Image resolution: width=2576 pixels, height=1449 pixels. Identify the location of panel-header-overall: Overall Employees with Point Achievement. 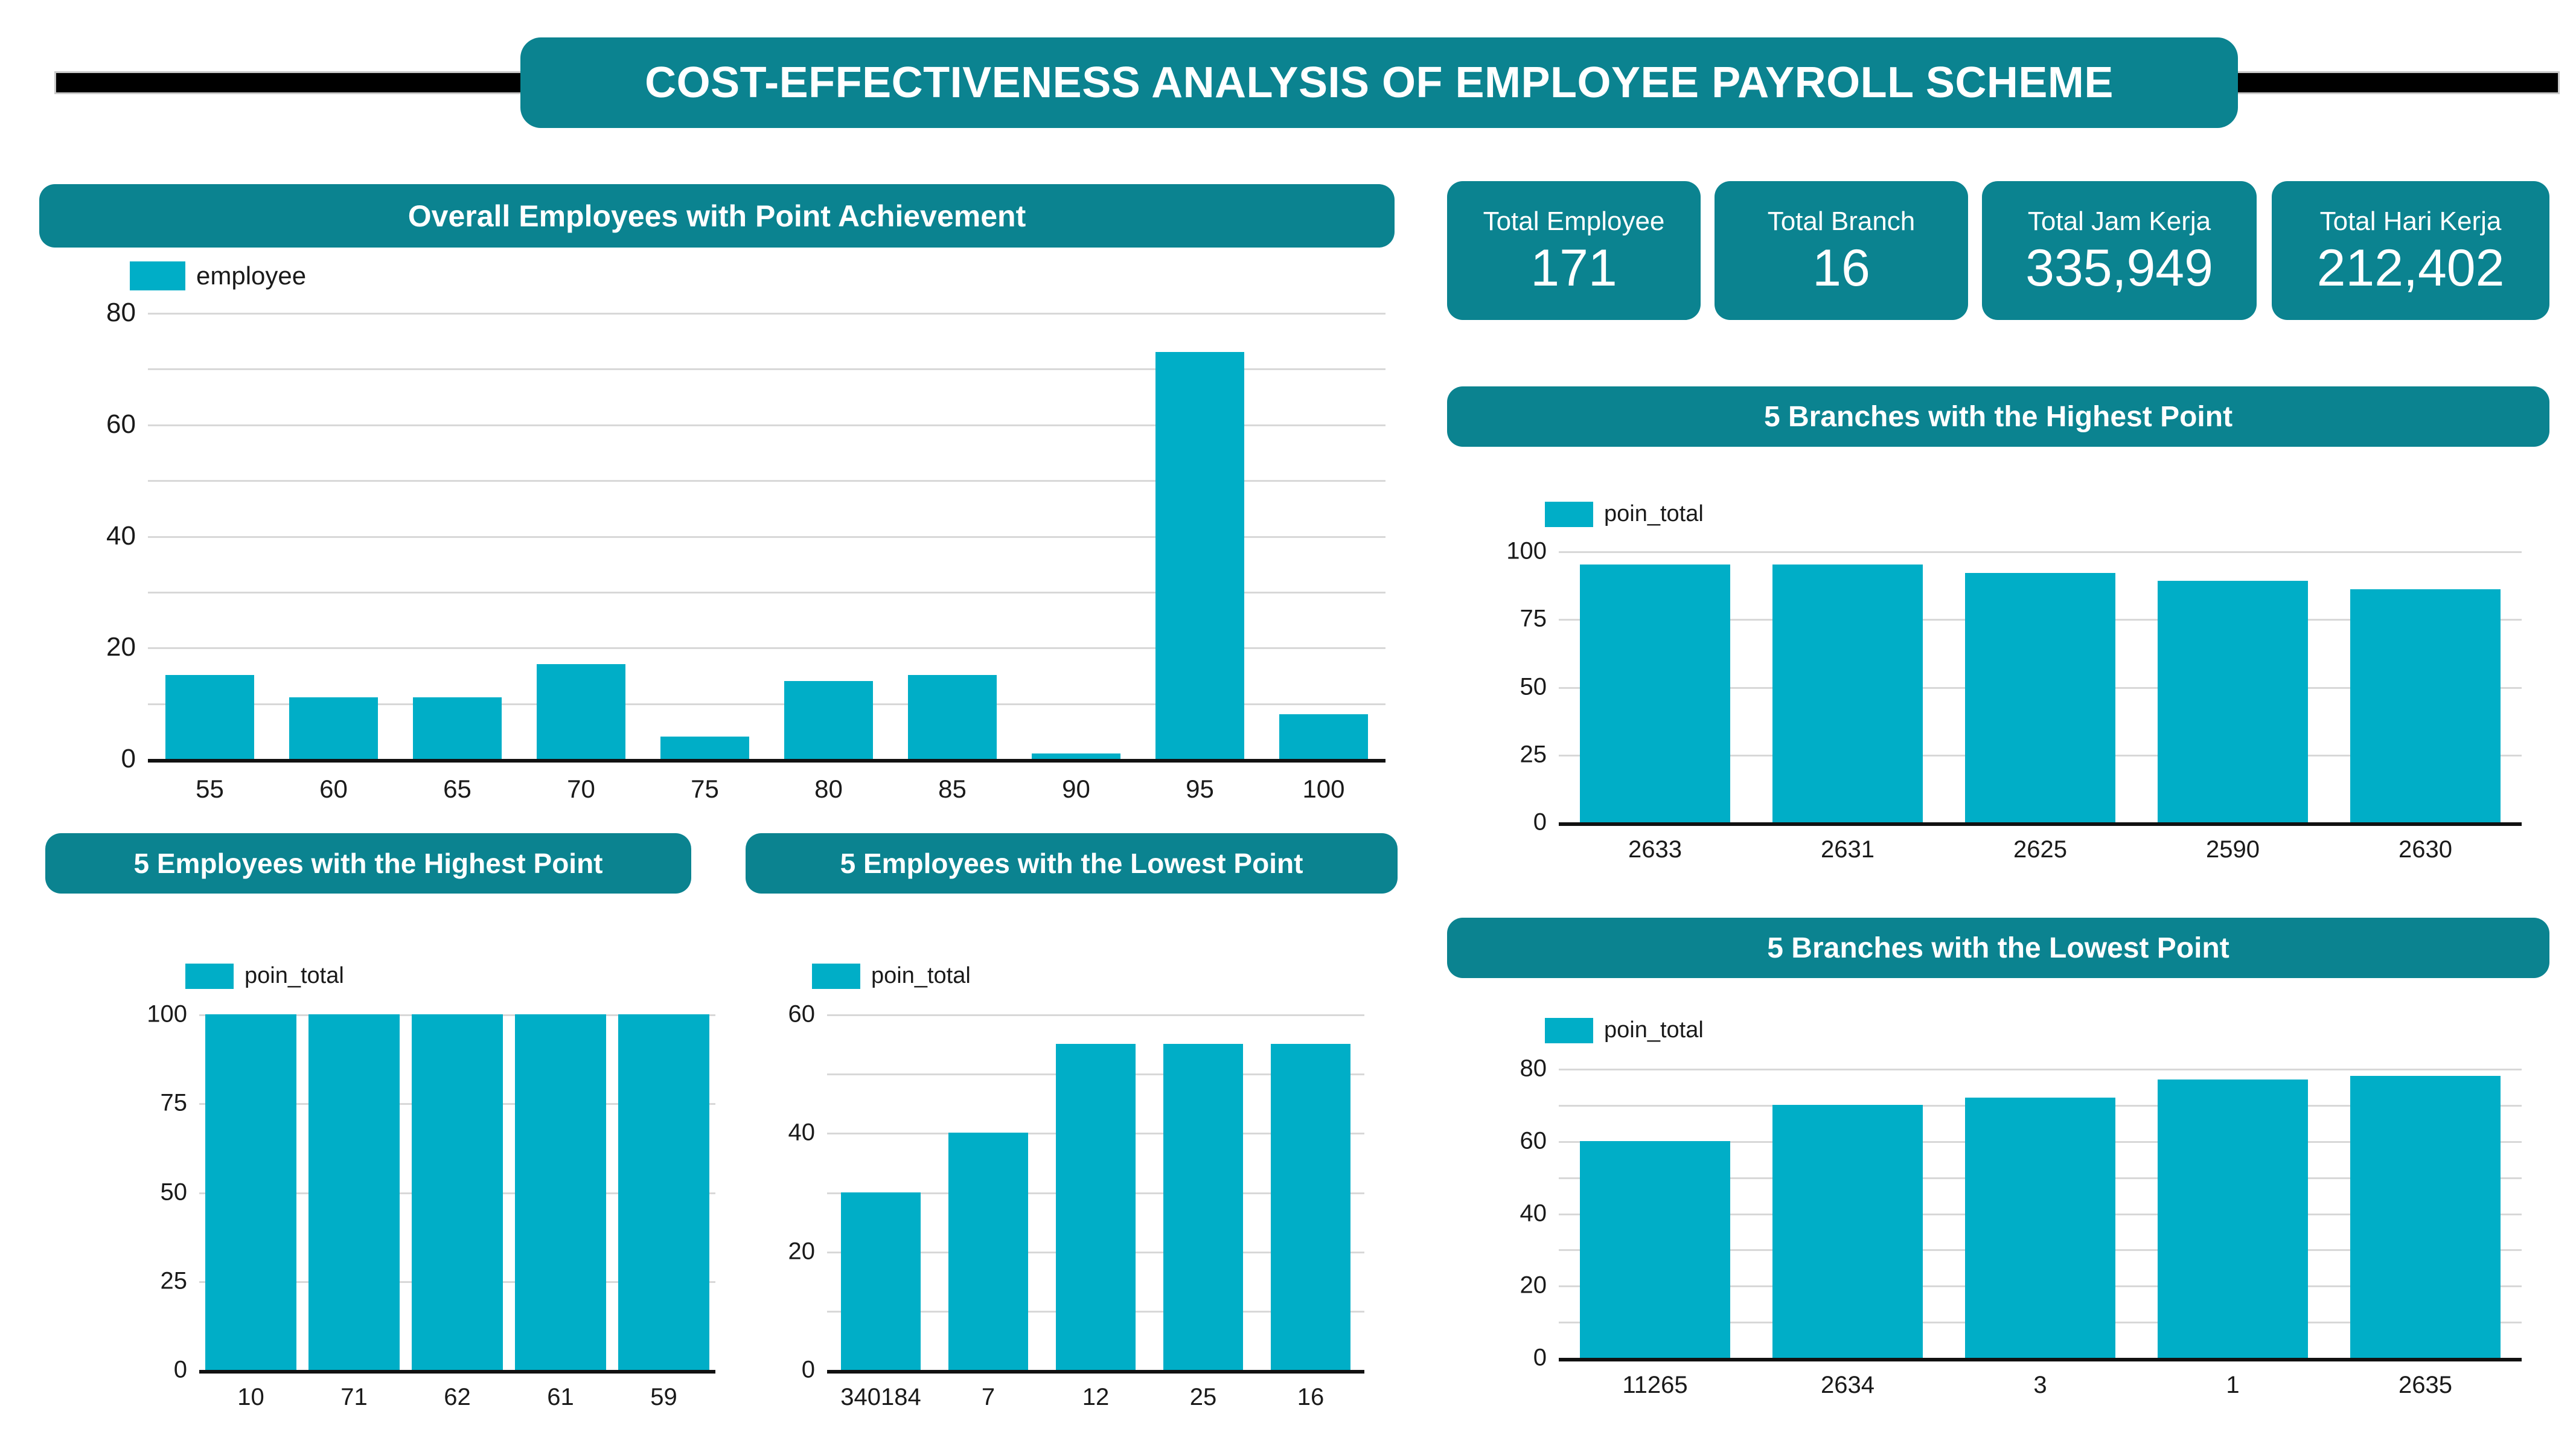
(717, 216).